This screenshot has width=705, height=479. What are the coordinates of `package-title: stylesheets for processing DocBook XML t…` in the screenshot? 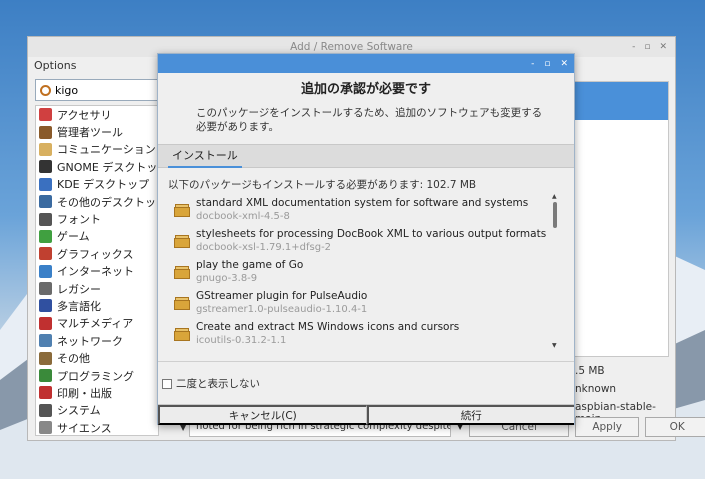 It's located at (371, 233).